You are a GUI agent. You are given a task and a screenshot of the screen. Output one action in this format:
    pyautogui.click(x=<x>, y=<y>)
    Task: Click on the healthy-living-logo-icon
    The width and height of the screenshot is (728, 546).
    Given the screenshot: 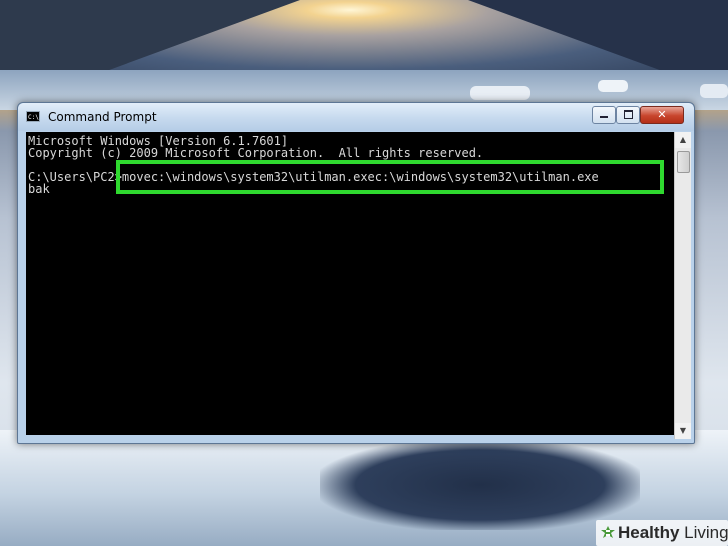 What is the action you would take?
    pyautogui.click(x=608, y=532)
    